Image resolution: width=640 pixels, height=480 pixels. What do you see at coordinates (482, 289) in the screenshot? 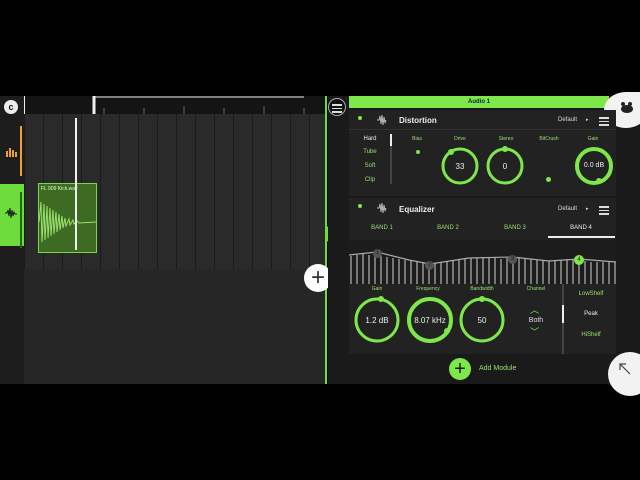
I see `eq-bandwidth-label: Bandwidth` at bounding box center [482, 289].